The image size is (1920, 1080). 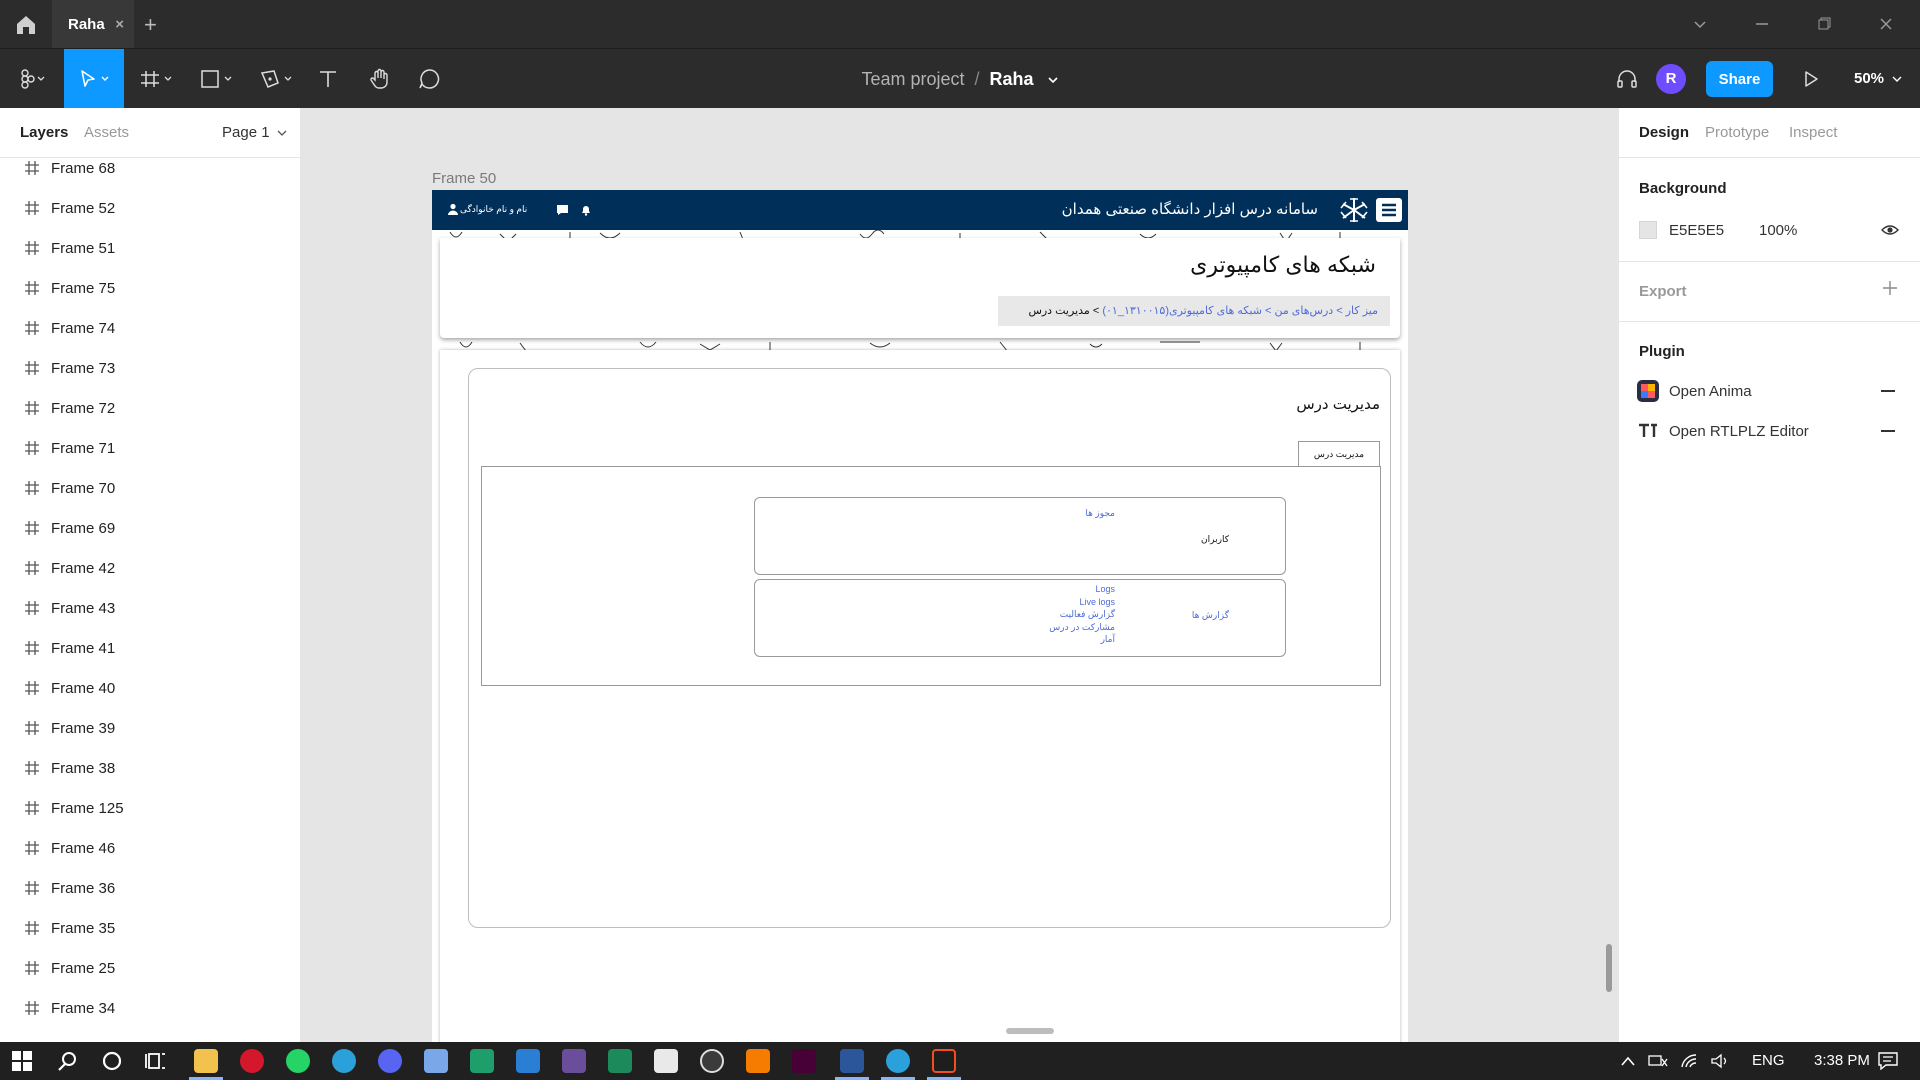 I want to click on layer-item: Frame 75, so click(x=150, y=288).